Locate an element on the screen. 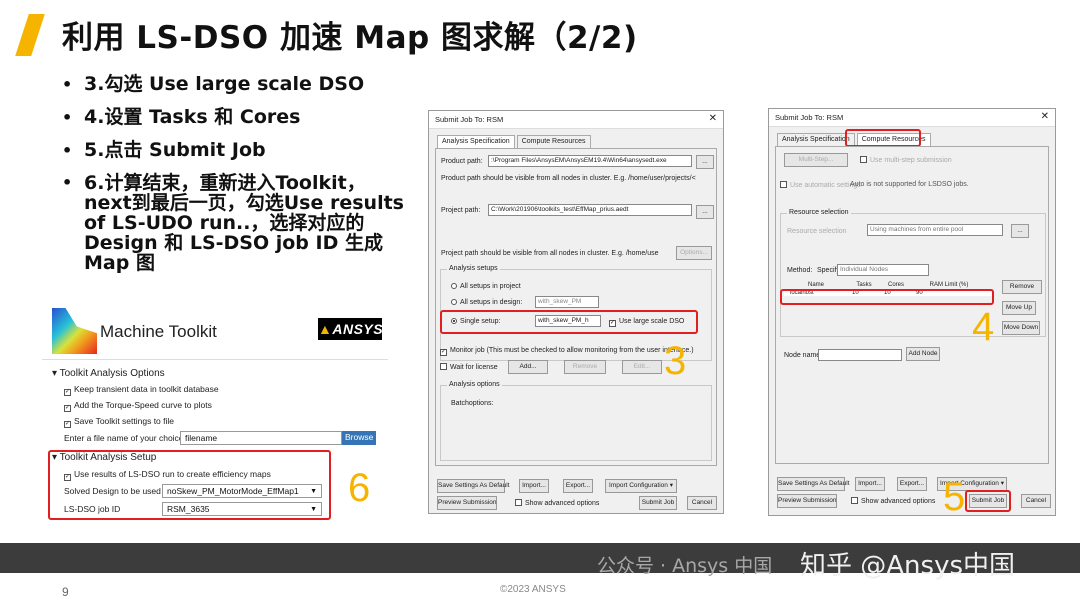 This screenshot has width=1080, height=608. step-4-number: 4 is located at coordinates (983, 327).